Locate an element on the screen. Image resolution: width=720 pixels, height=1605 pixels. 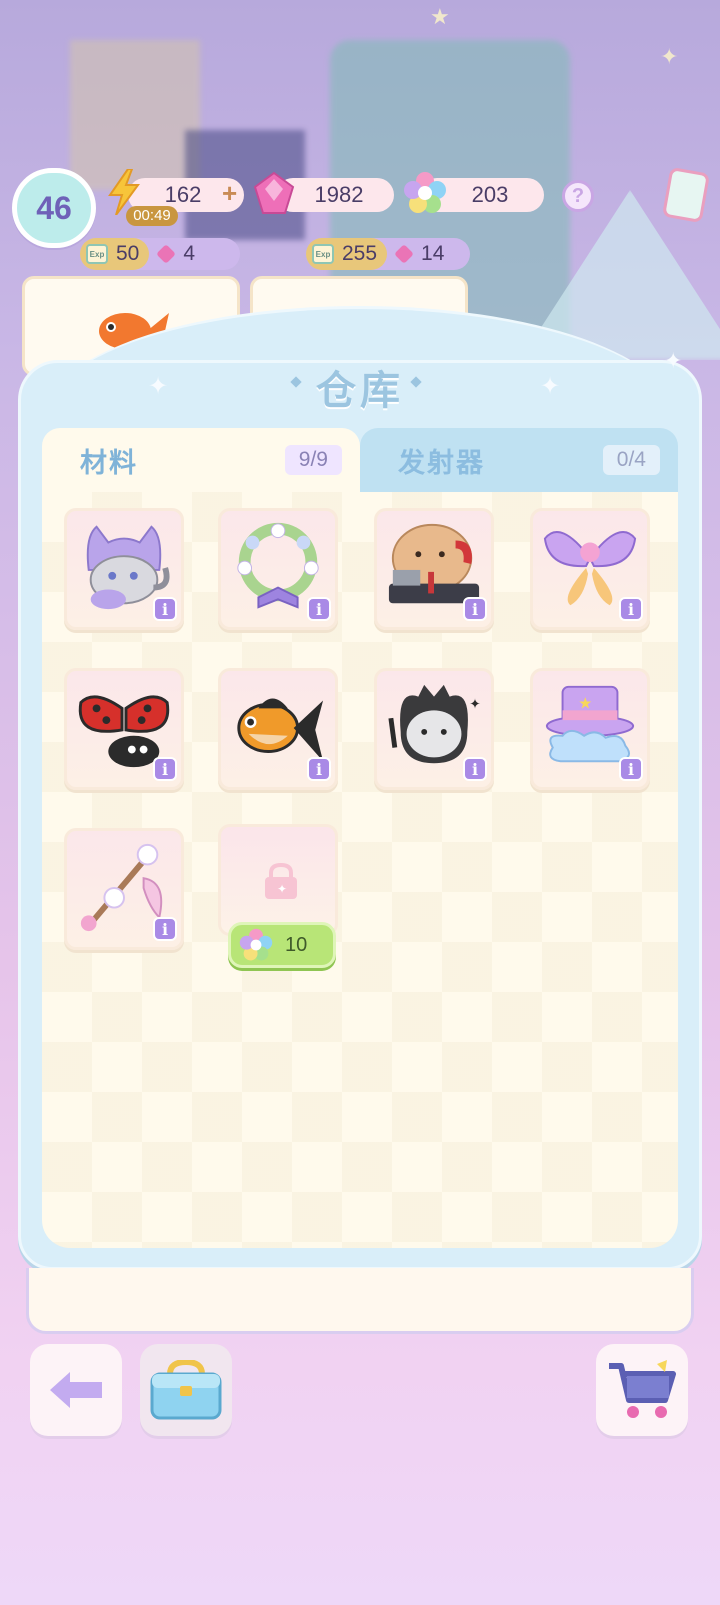
star-icon: ★ is located at coordinates (440, 16).